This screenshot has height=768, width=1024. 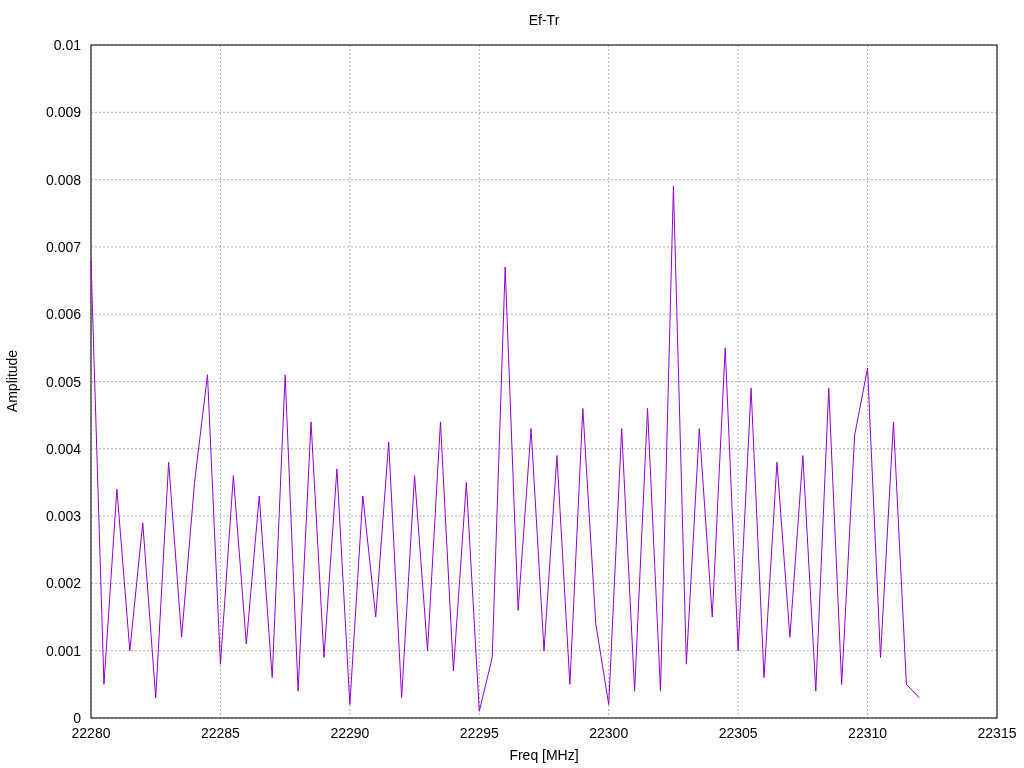 I want to click on y-tick-label: 0.009, so click(x=63, y=112).